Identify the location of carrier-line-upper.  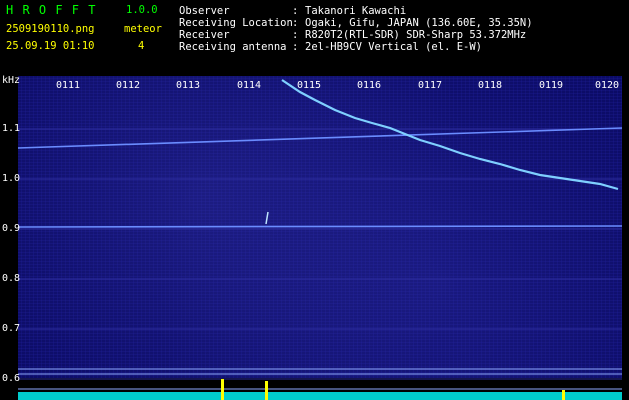
(320, 138).